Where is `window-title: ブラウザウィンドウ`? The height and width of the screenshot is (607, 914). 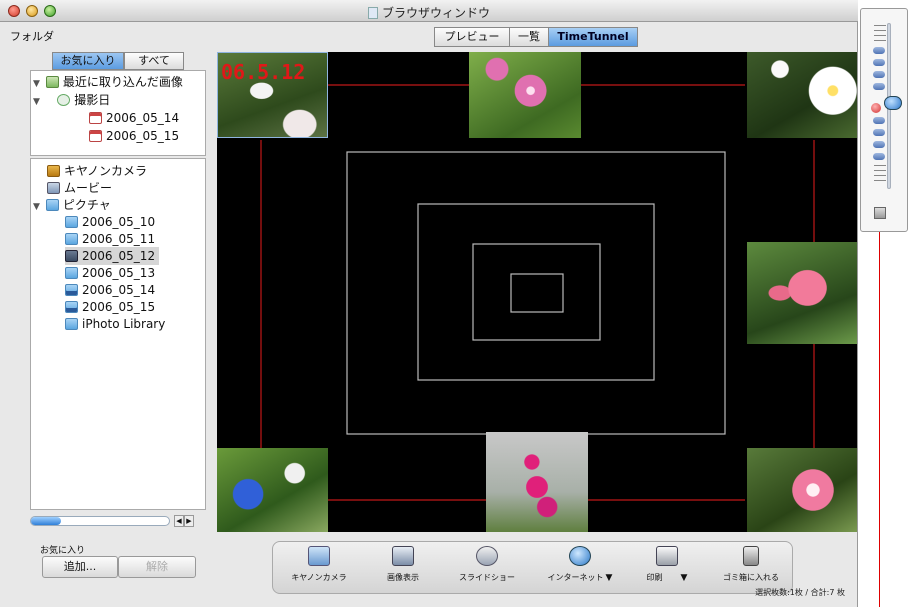
window-title: ブラウザウィンドウ is located at coordinates (429, 12).